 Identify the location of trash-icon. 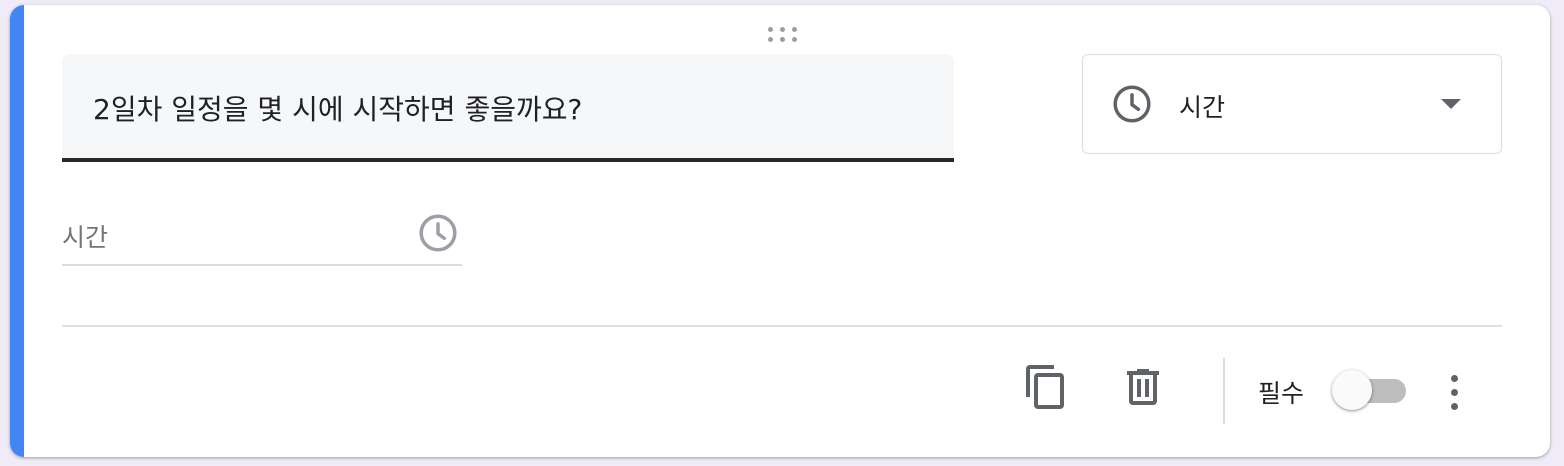
(1143, 387).